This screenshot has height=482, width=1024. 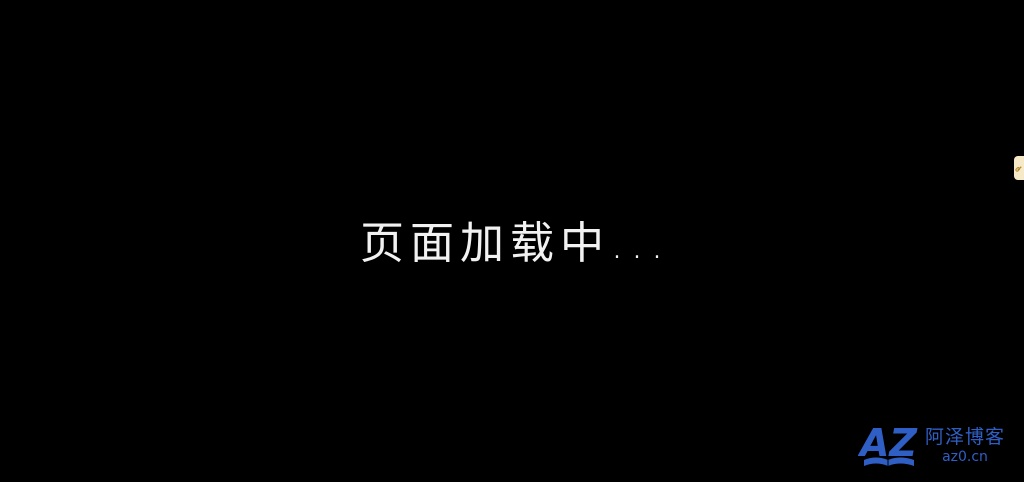 I want to click on site-url: az0.cn, so click(x=965, y=457).